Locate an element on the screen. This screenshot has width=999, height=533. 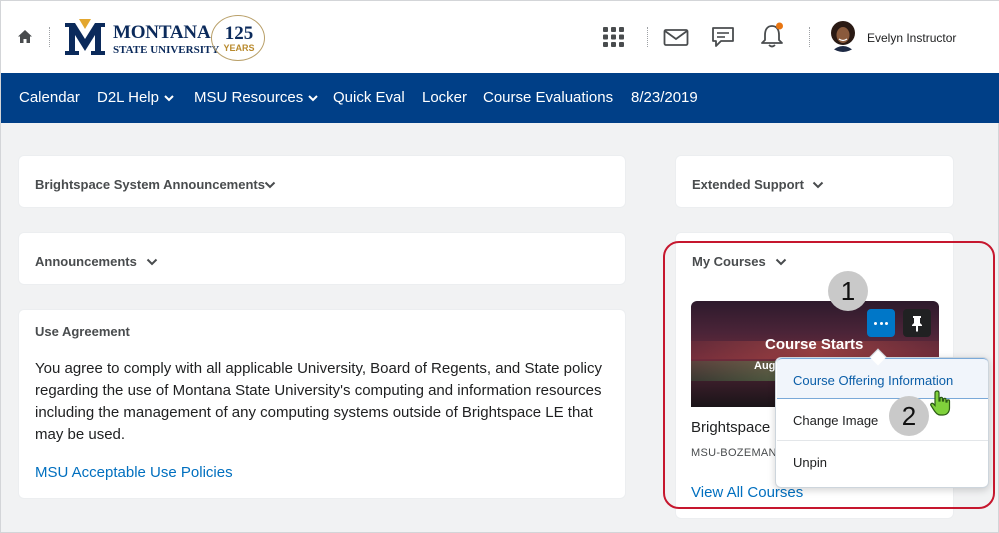
nav-label: Locker is located at coordinates (445, 97).